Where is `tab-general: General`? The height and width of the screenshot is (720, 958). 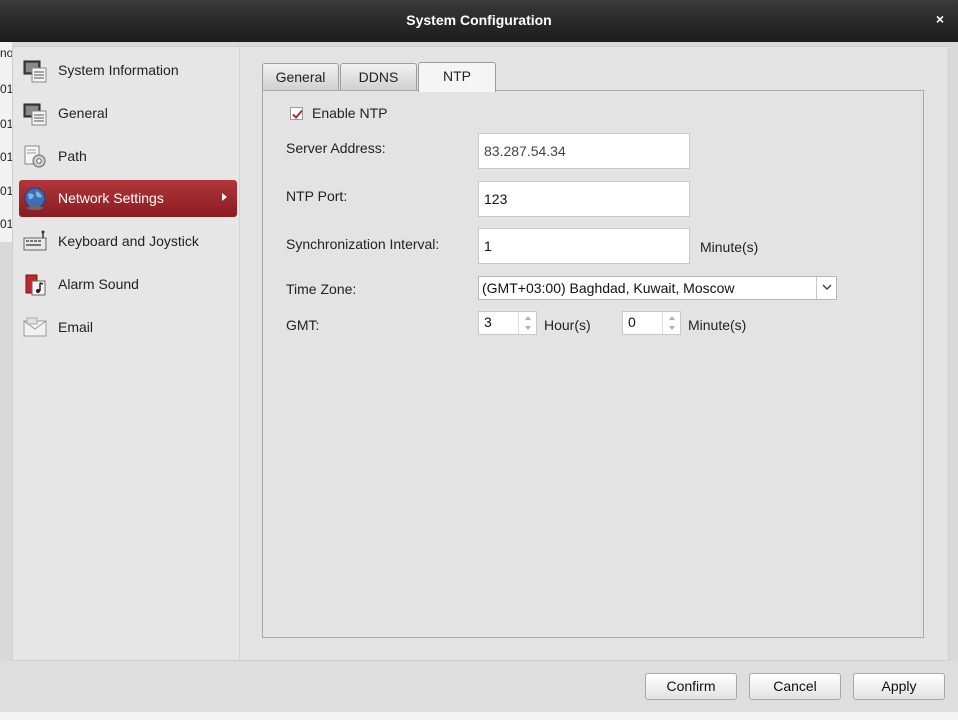
tab-general: General is located at coordinates (300, 77).